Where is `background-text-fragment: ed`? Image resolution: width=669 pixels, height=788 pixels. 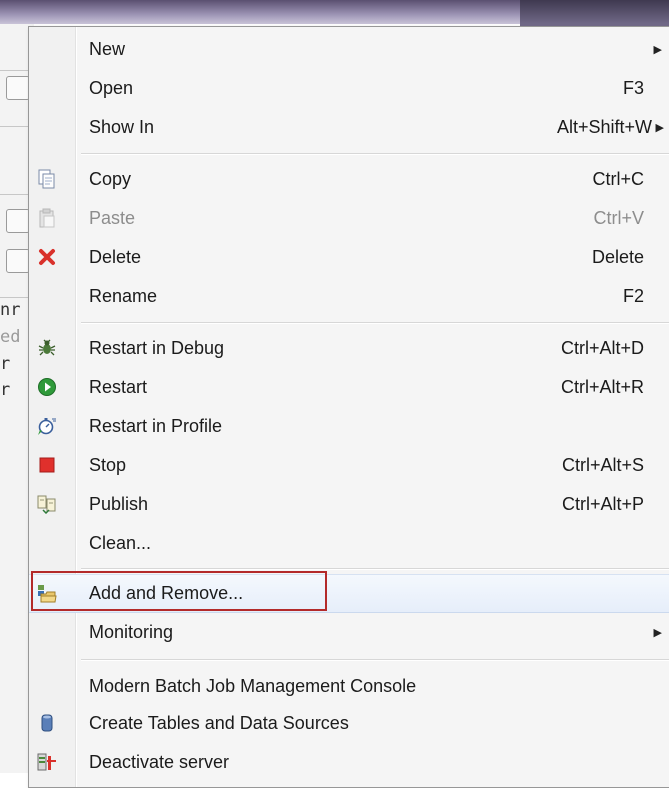
background-text-fragment: ed is located at coordinates (10, 337).